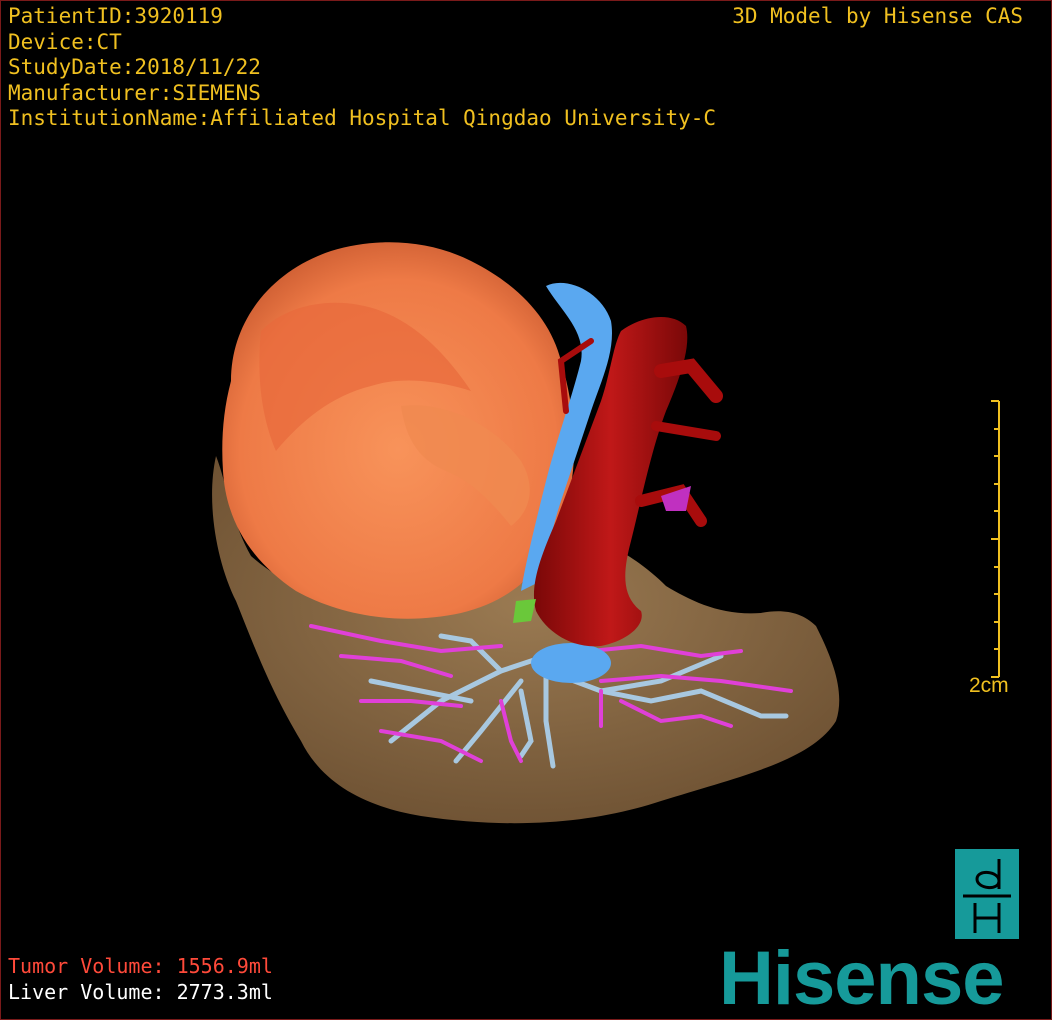 The image size is (1052, 1020). What do you see at coordinates (995, 539) in the screenshot?
I see `scale-bar` at bounding box center [995, 539].